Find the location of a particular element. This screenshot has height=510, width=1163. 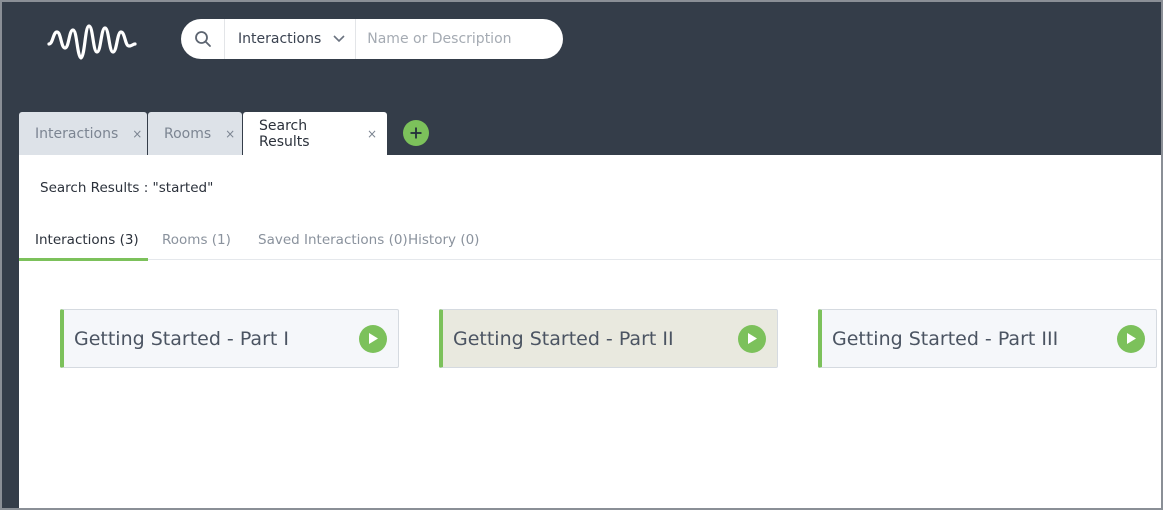

page-title: Search Results : "started" is located at coordinates (127, 188).